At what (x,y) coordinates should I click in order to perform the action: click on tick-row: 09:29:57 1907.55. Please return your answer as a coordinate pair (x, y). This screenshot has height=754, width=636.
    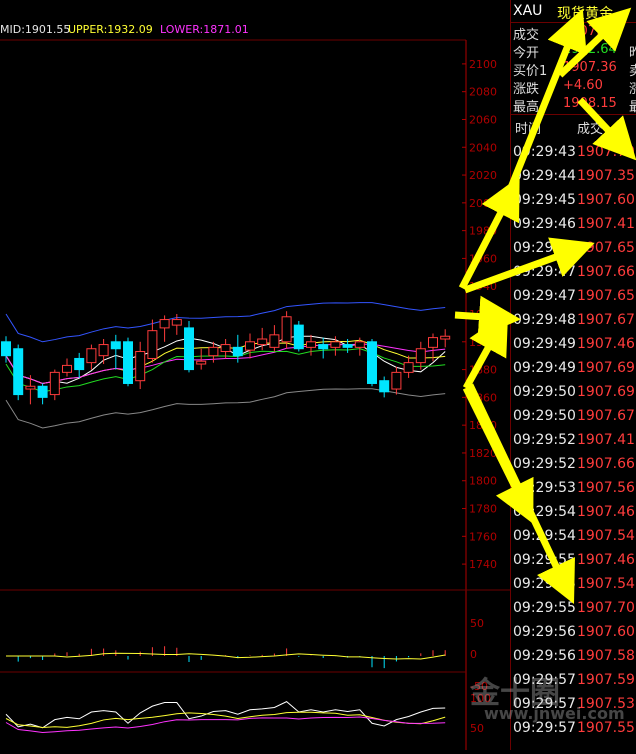
    Looking at the image, I should click on (573, 732).